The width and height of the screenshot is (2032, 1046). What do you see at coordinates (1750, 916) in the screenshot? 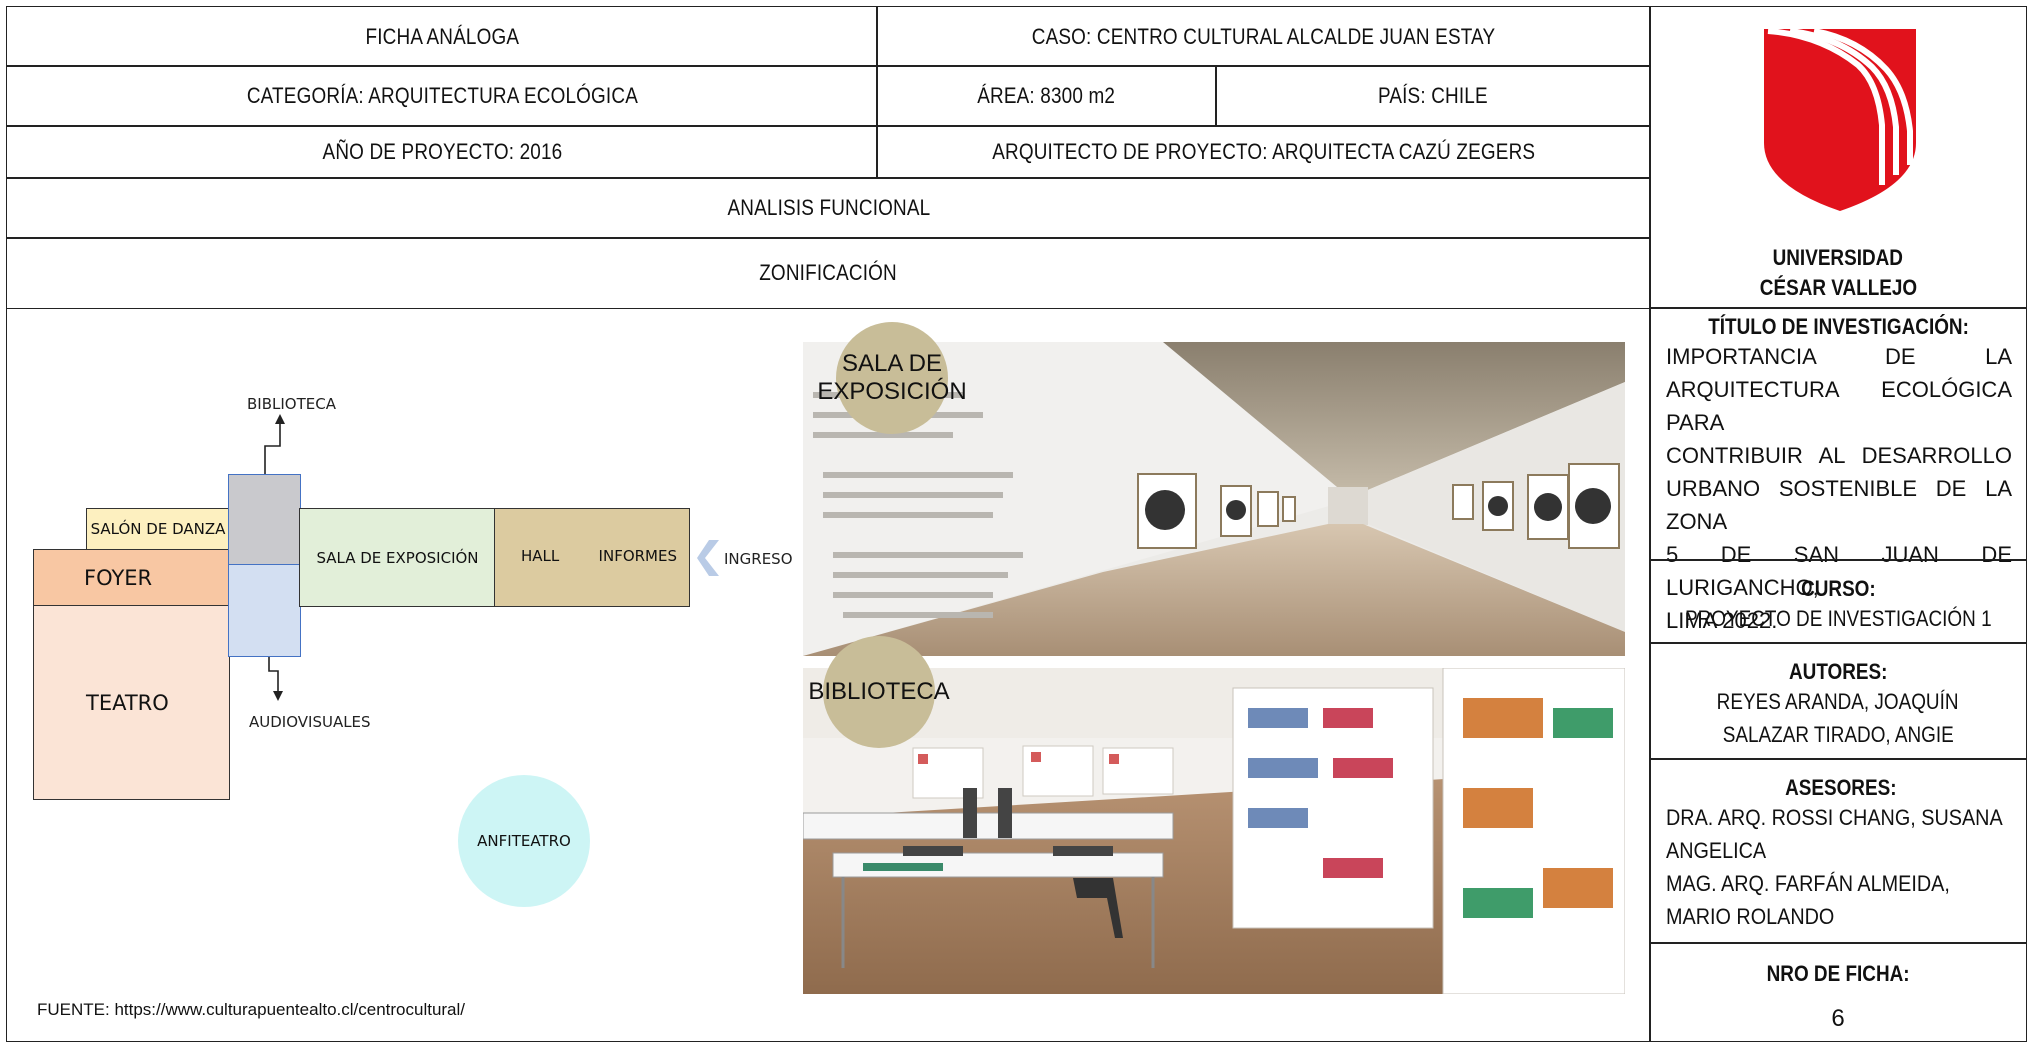
I see `asesor-2-line2: MARIO ROLANDO` at bounding box center [1750, 916].